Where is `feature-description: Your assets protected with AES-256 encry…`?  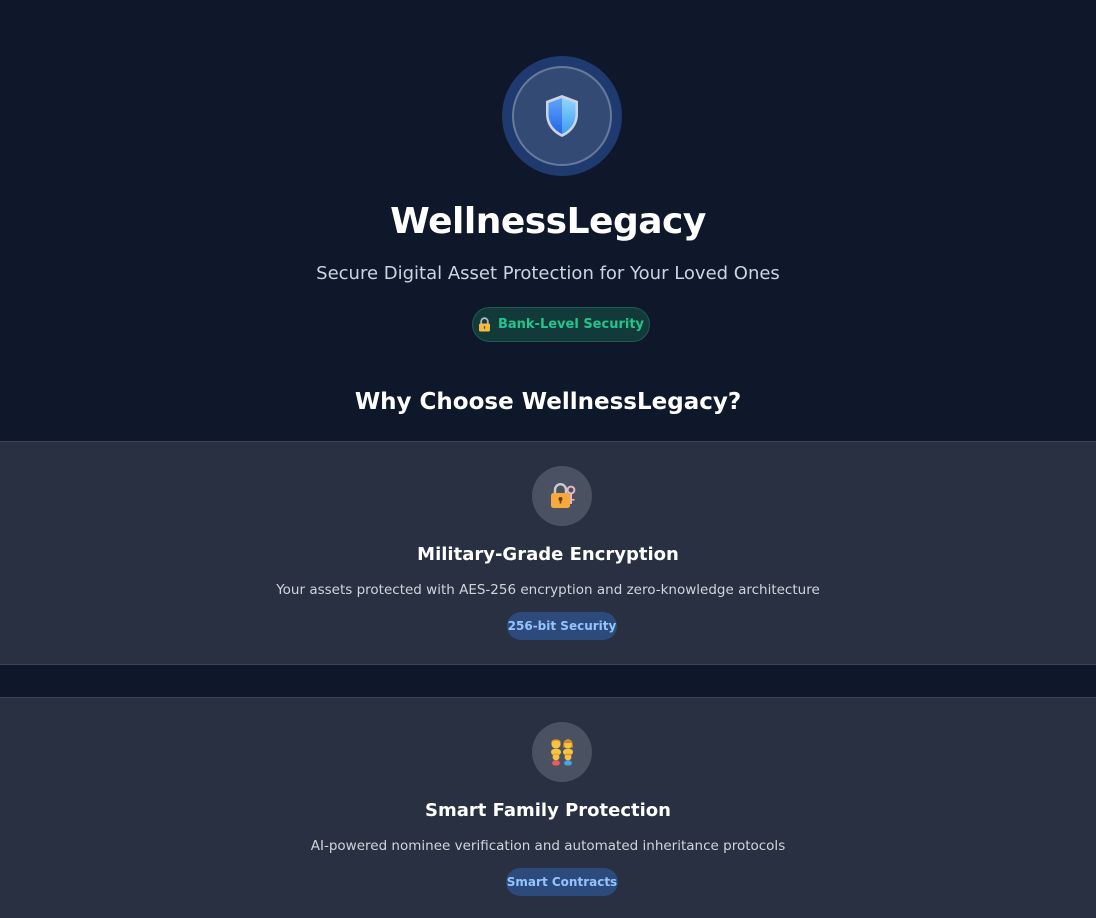
feature-description: Your assets protected with AES-256 encry… is located at coordinates (548, 590).